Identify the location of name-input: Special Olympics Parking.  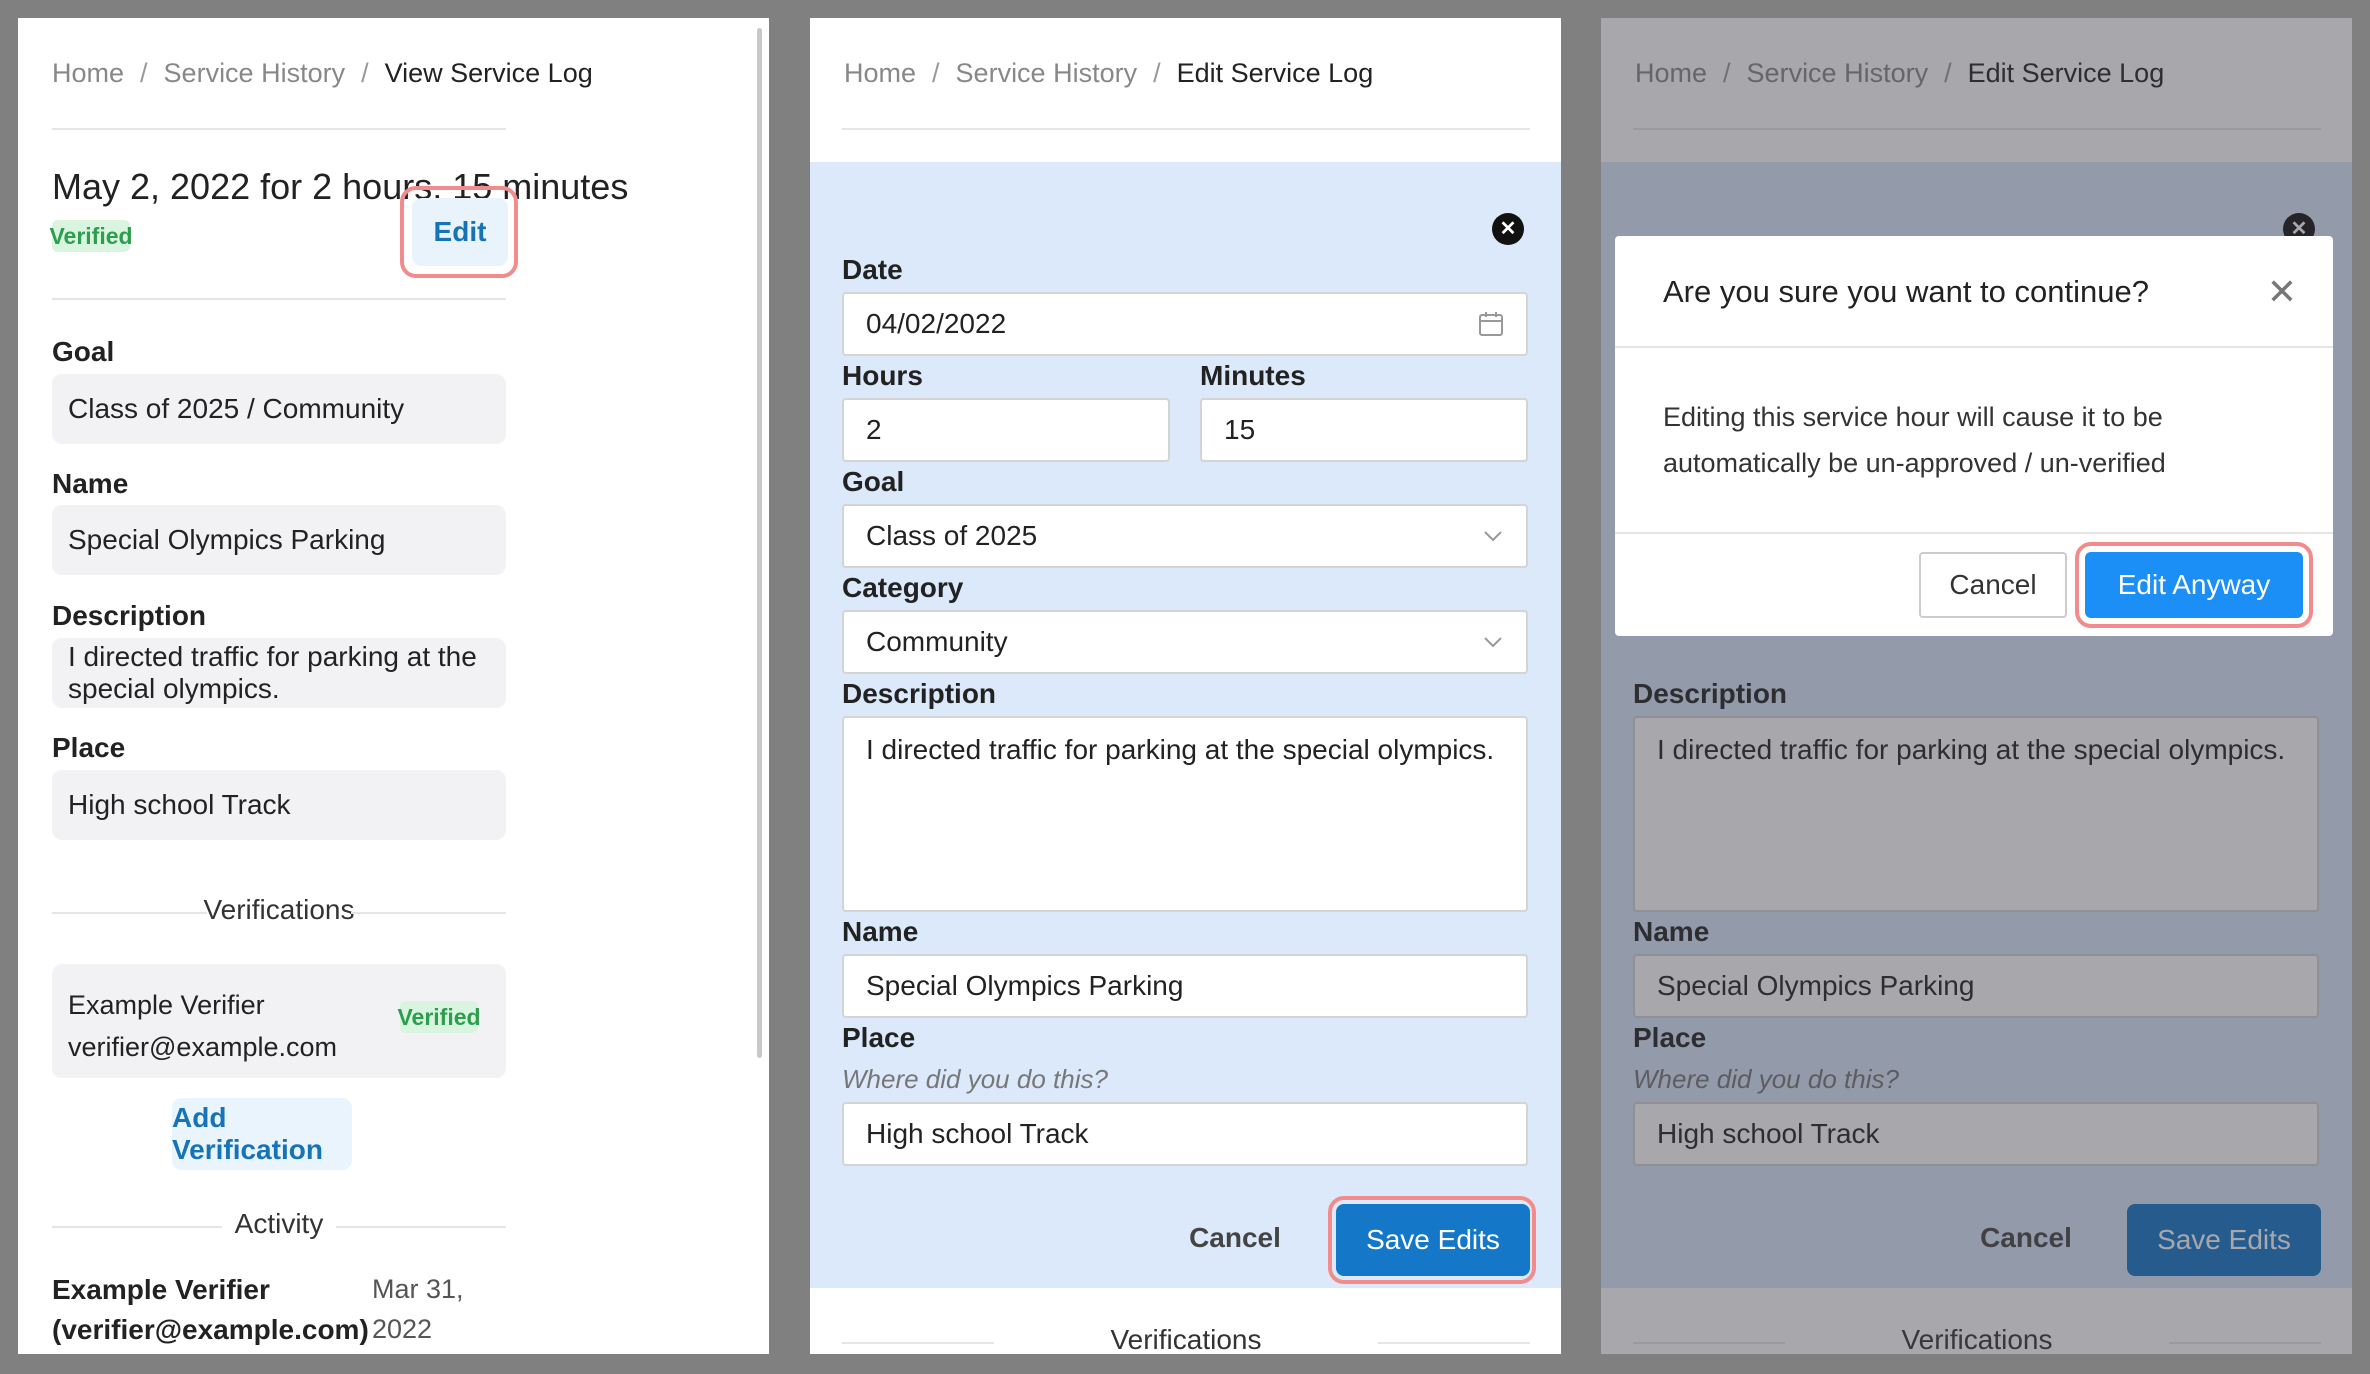
(1185, 986).